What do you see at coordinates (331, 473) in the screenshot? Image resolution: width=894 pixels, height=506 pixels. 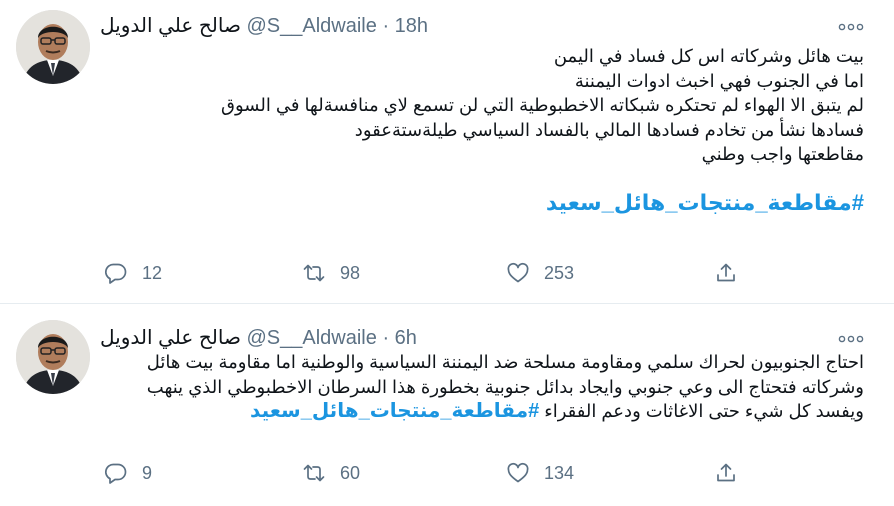 I see `retweet-button: 60` at bounding box center [331, 473].